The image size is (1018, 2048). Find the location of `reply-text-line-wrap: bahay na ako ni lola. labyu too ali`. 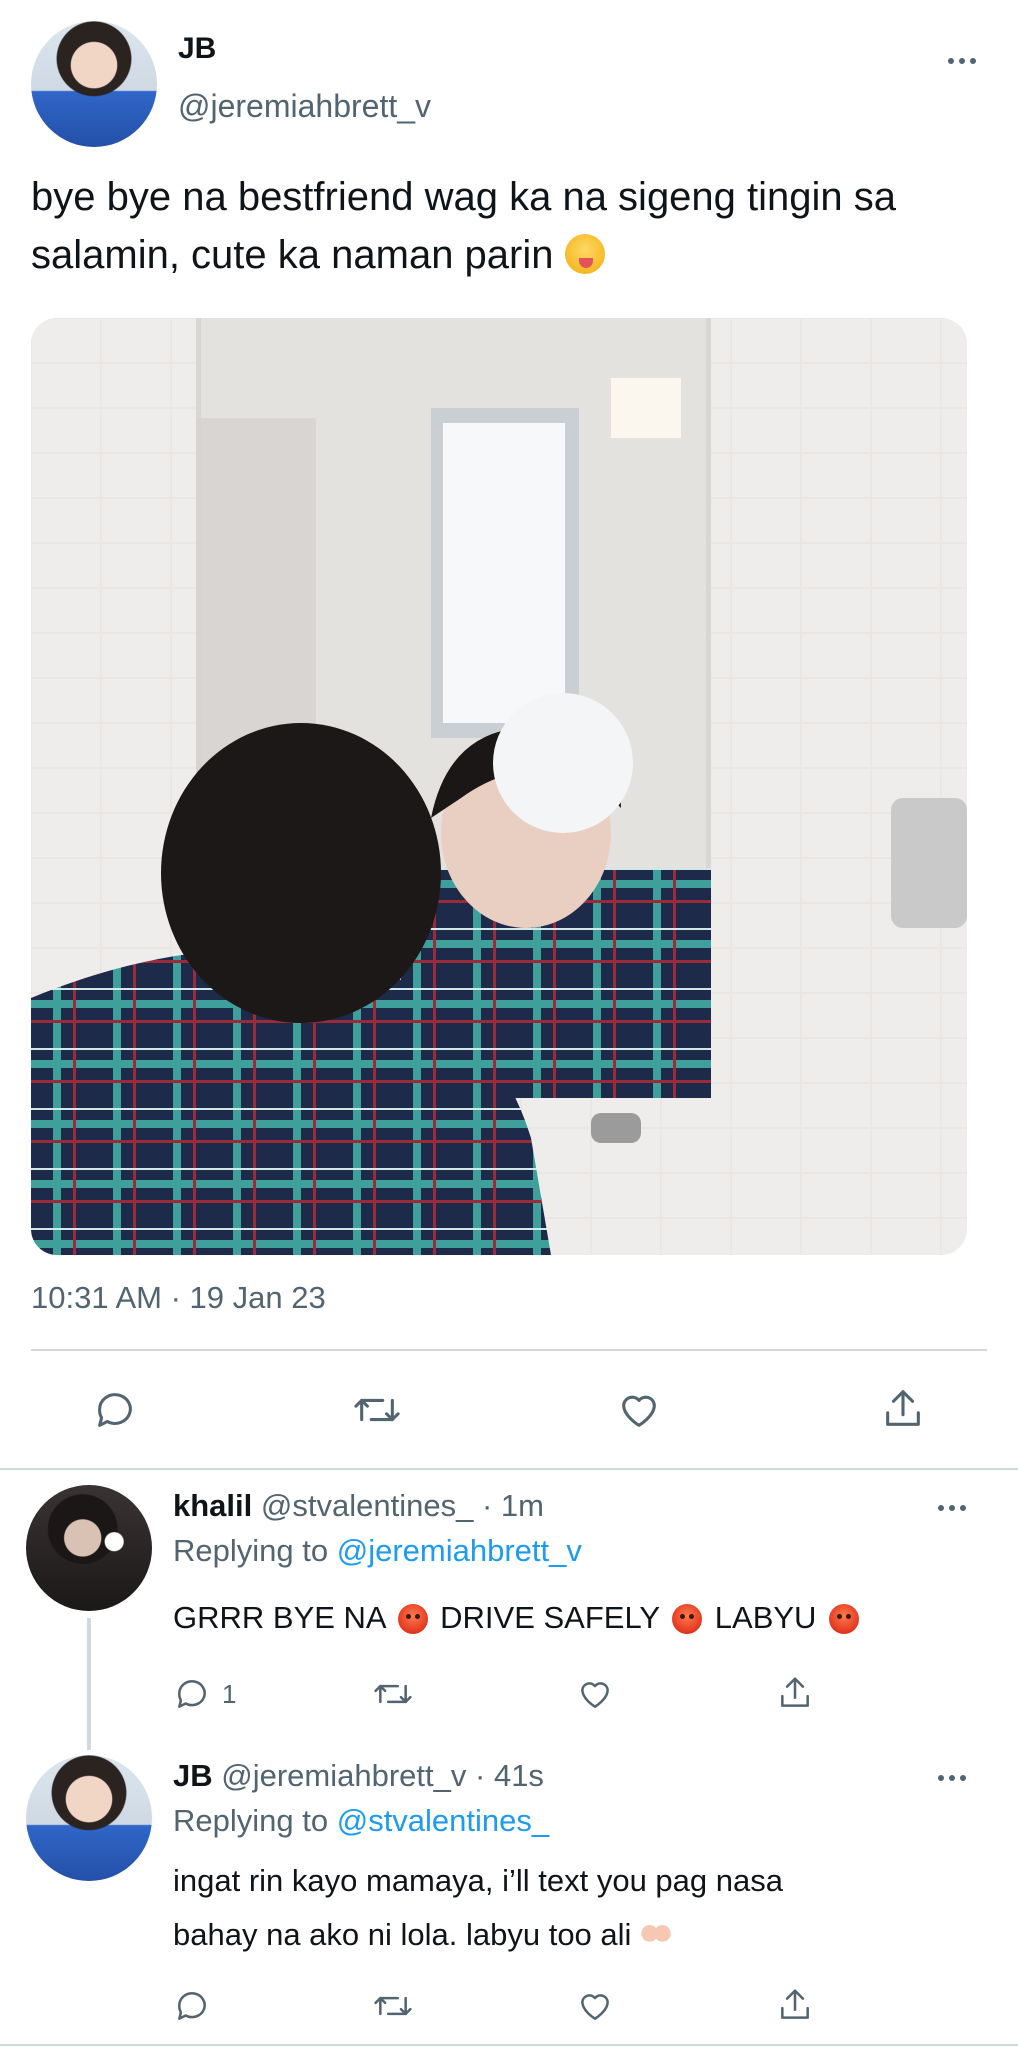

reply-text-line-wrap: bahay na ako ni lola. labyu too ali is located at coordinates (478, 1935).